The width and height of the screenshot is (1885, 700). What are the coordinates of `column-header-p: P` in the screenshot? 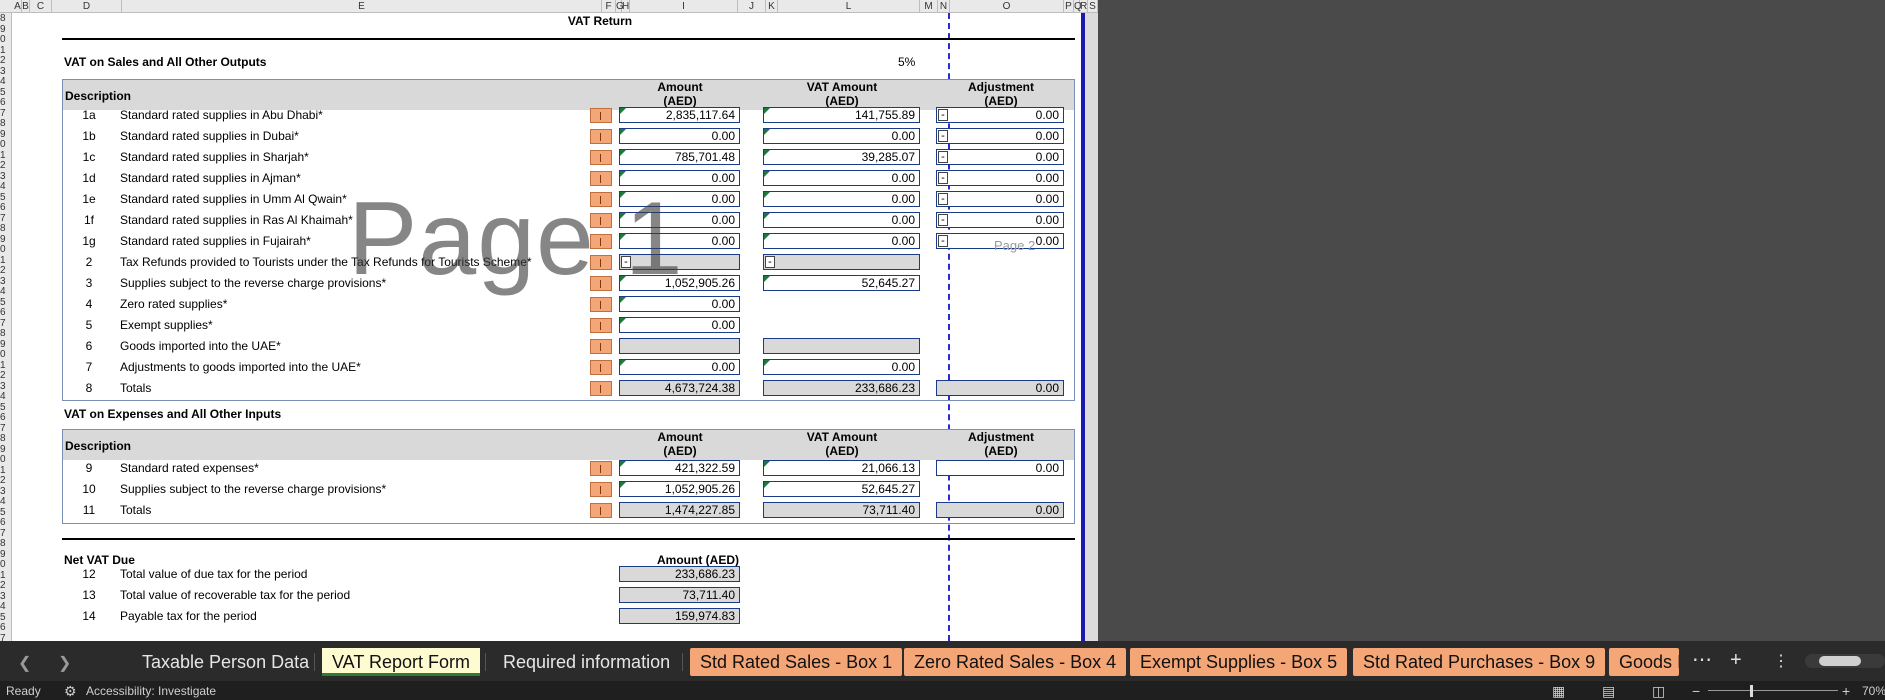 It's located at (1069, 6).